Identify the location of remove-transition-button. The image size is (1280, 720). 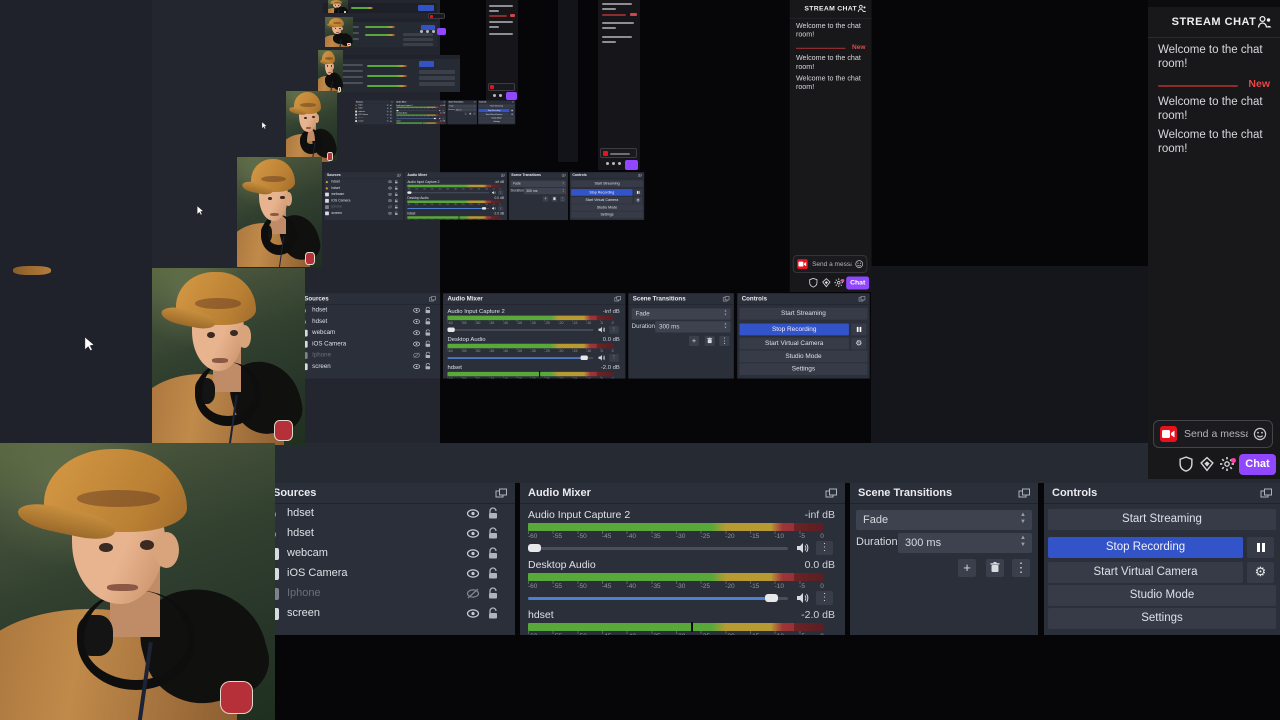
(995, 568).